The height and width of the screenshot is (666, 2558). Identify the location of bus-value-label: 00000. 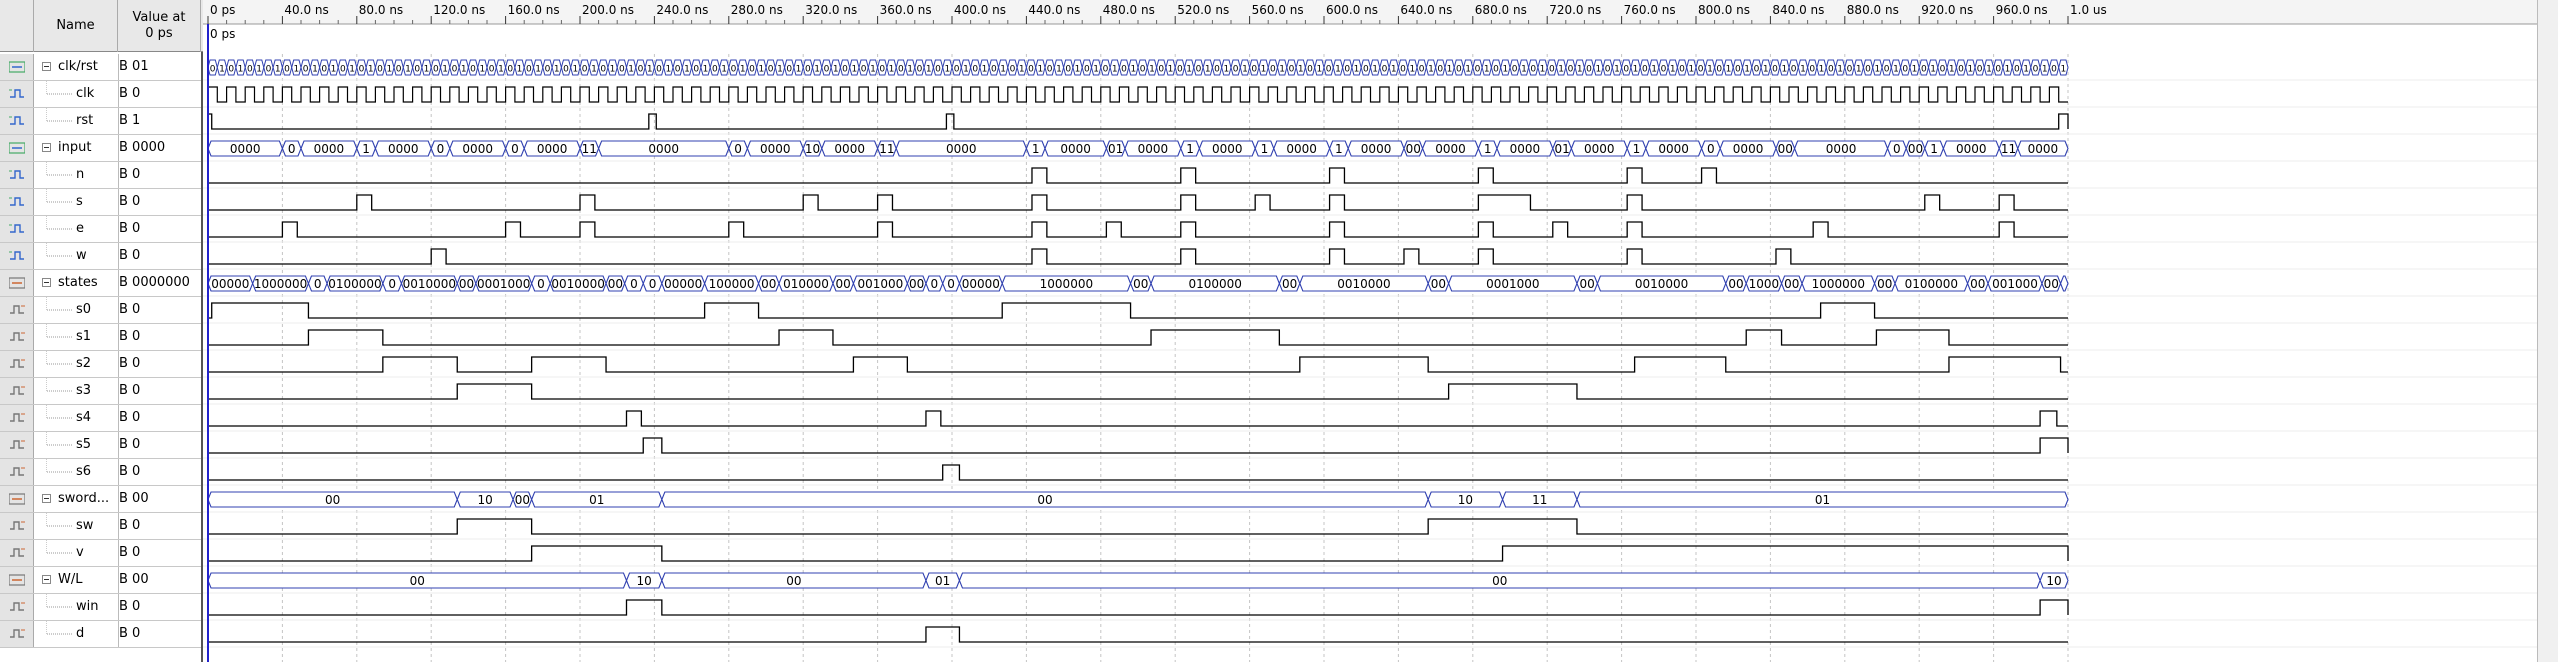
(683, 284).